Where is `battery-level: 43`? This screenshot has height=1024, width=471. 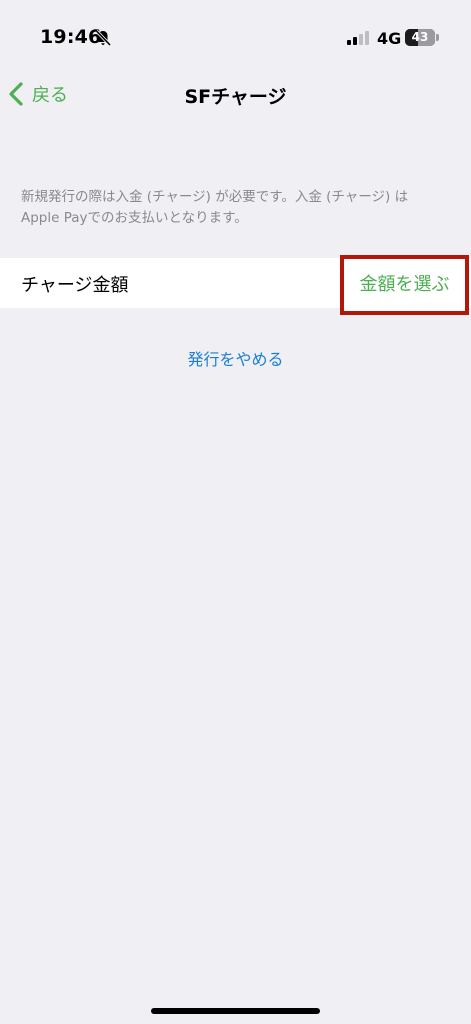 battery-level: 43 is located at coordinates (420, 37).